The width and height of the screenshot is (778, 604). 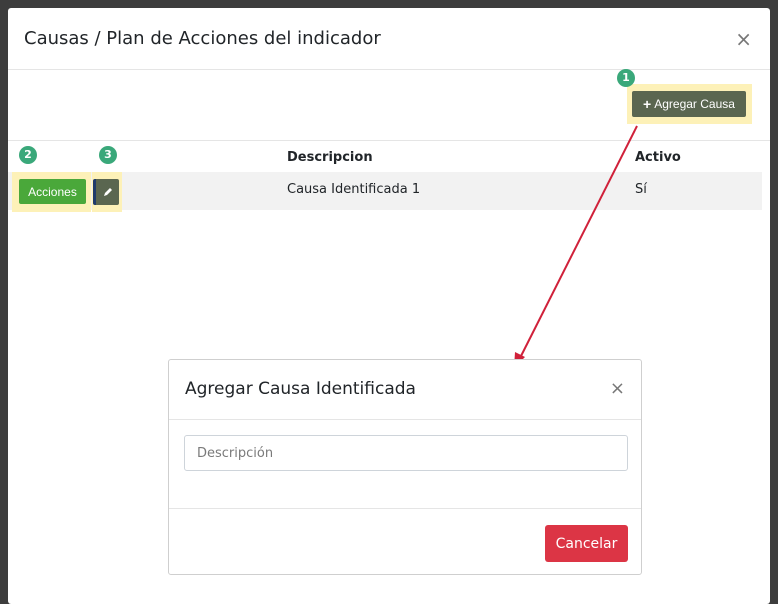 I want to click on descripcion-input, so click(x=406, y=453).